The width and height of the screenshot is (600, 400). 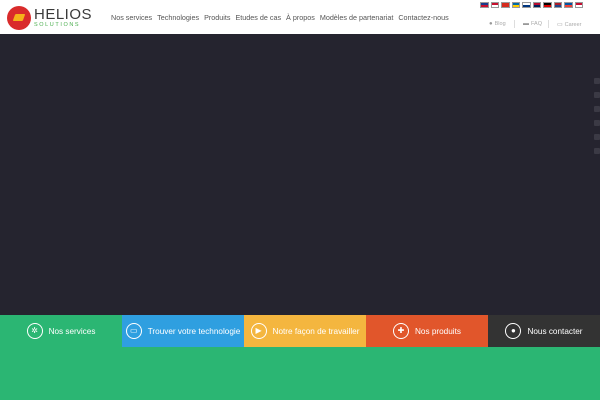 What do you see at coordinates (300, 373) in the screenshot?
I see `content-section` at bounding box center [300, 373].